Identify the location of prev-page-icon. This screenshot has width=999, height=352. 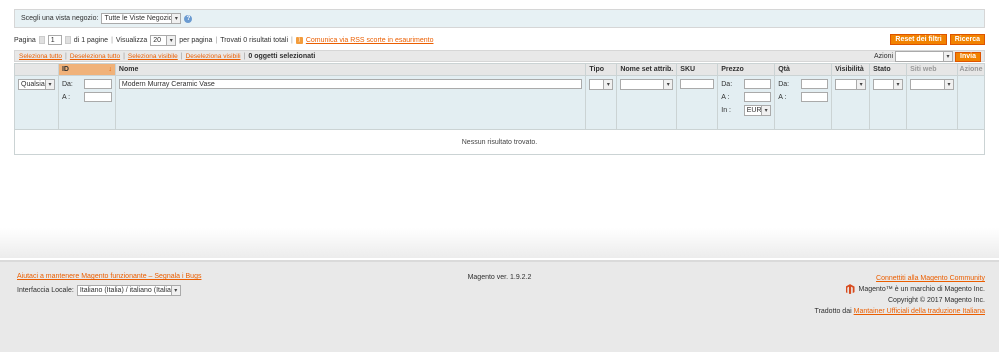
(41, 40).